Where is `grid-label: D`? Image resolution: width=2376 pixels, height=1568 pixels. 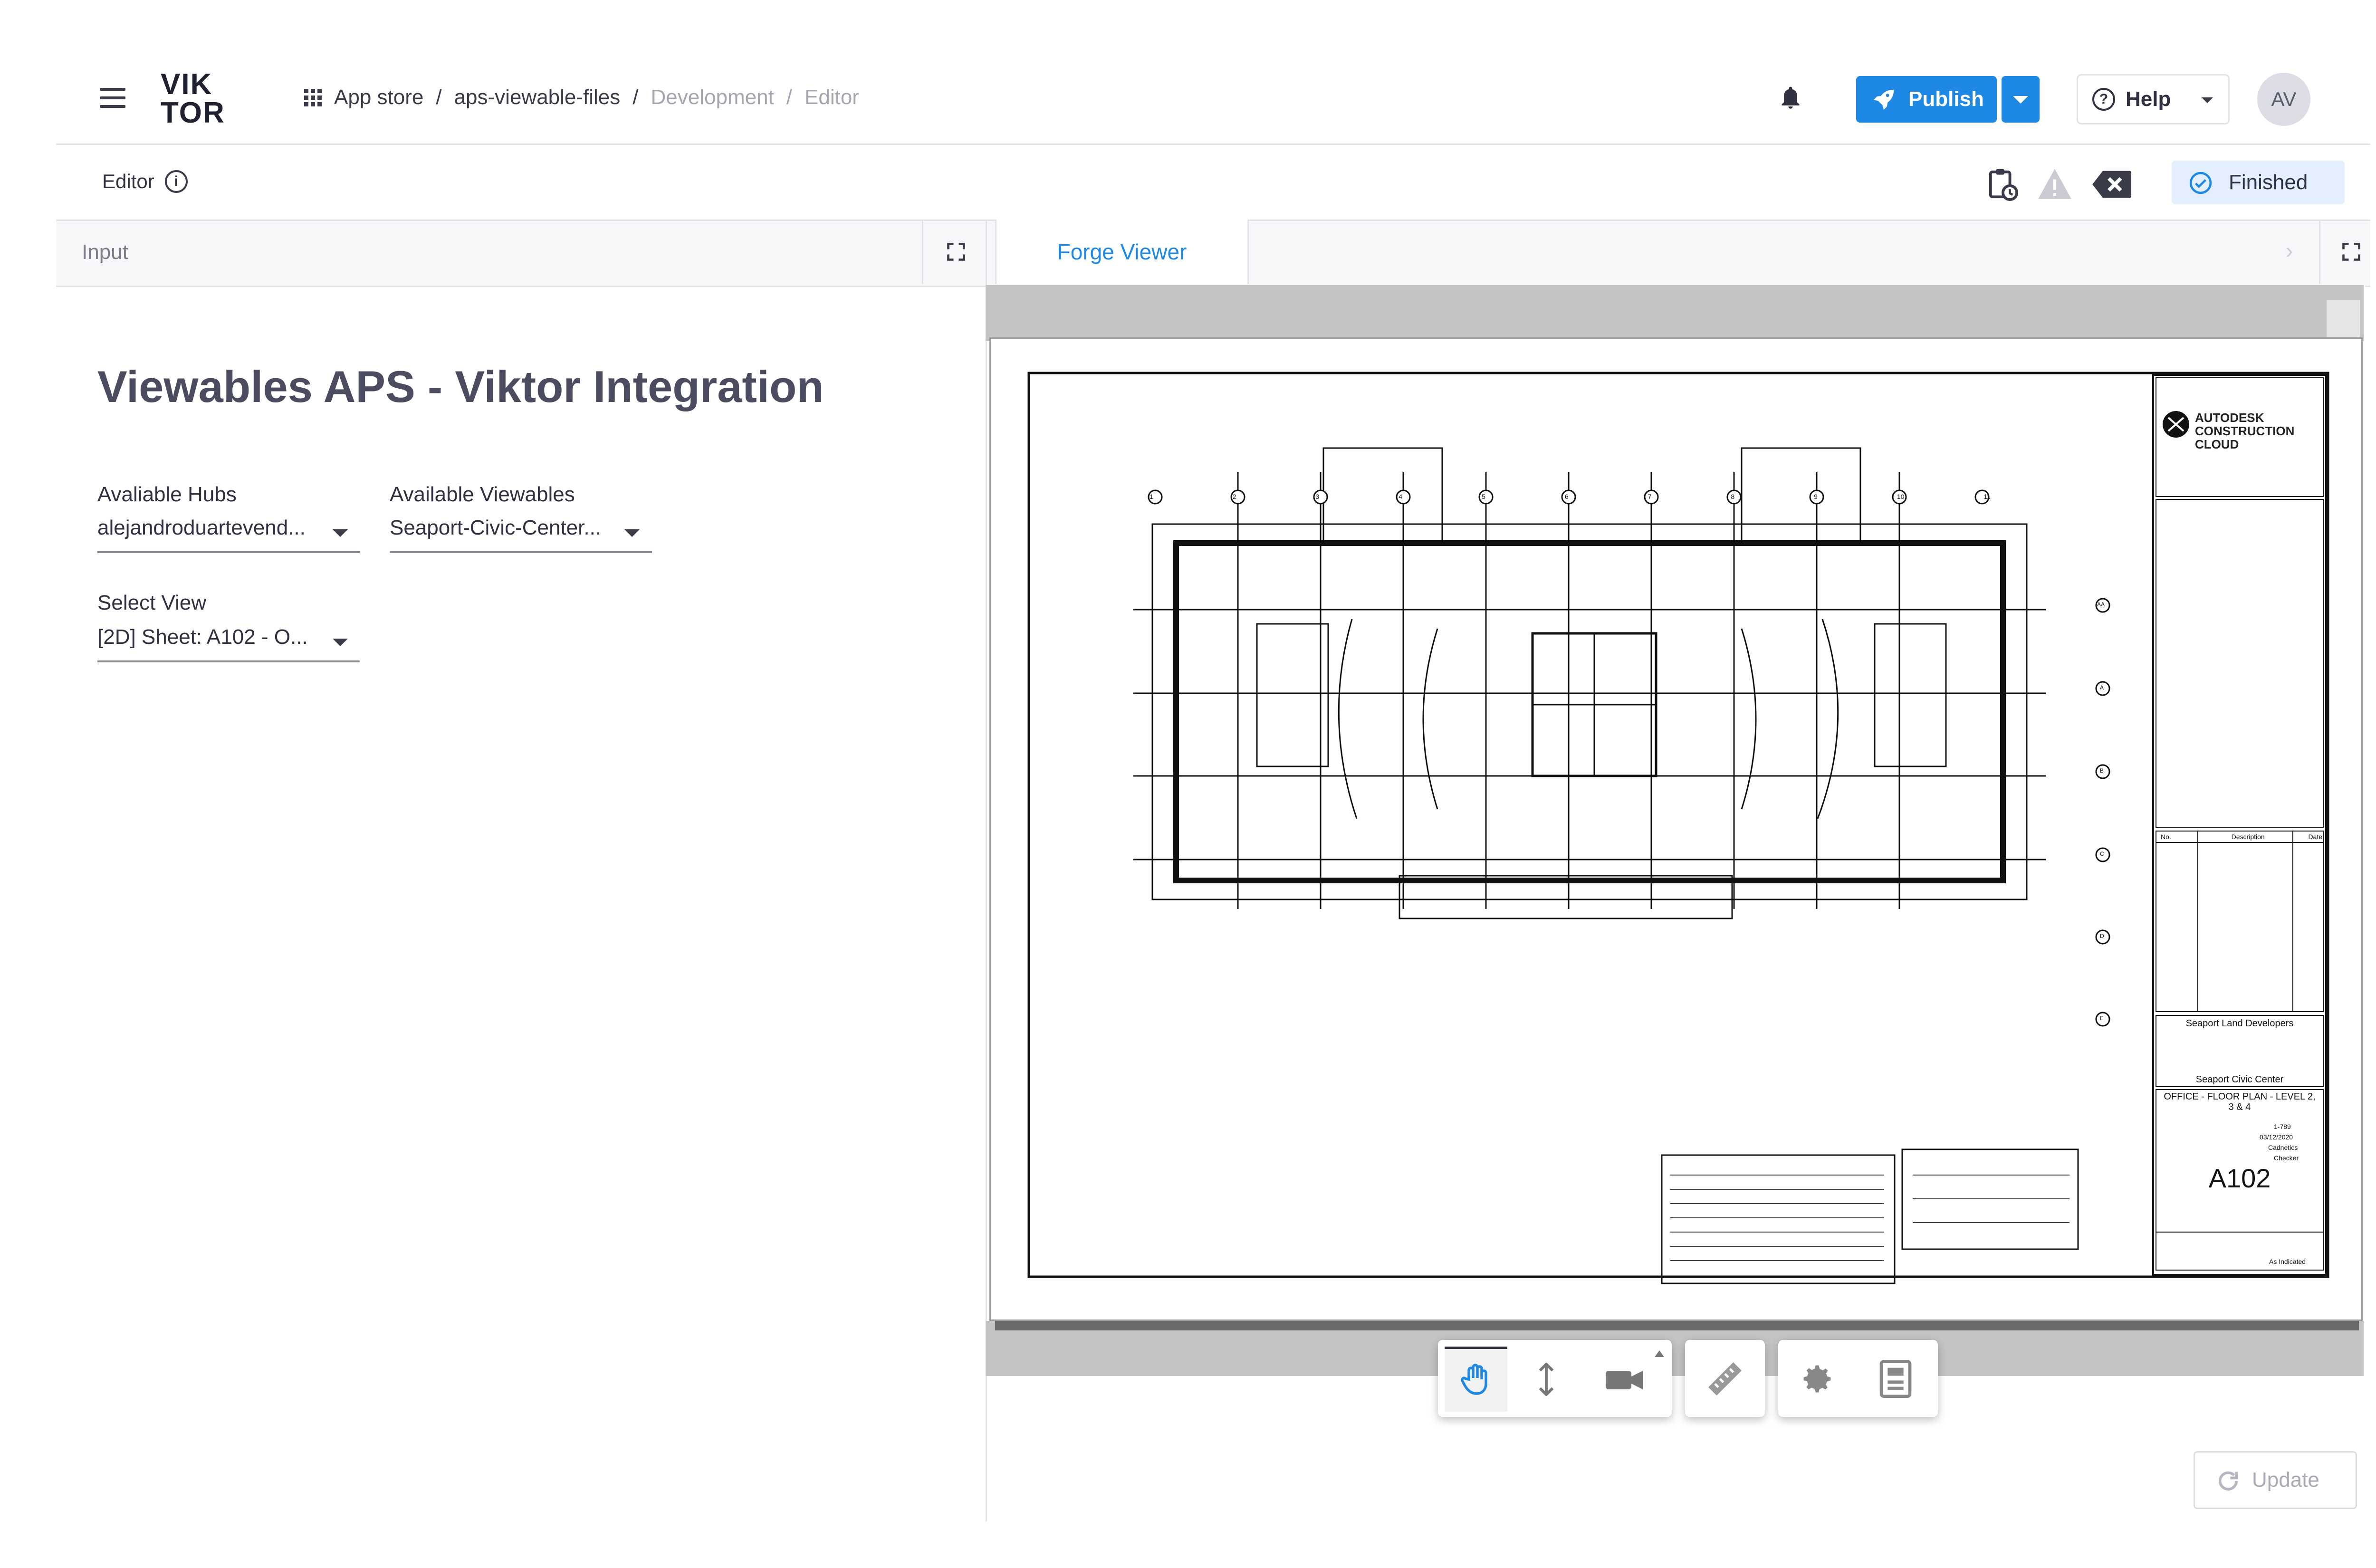 grid-label: D is located at coordinates (2102, 936).